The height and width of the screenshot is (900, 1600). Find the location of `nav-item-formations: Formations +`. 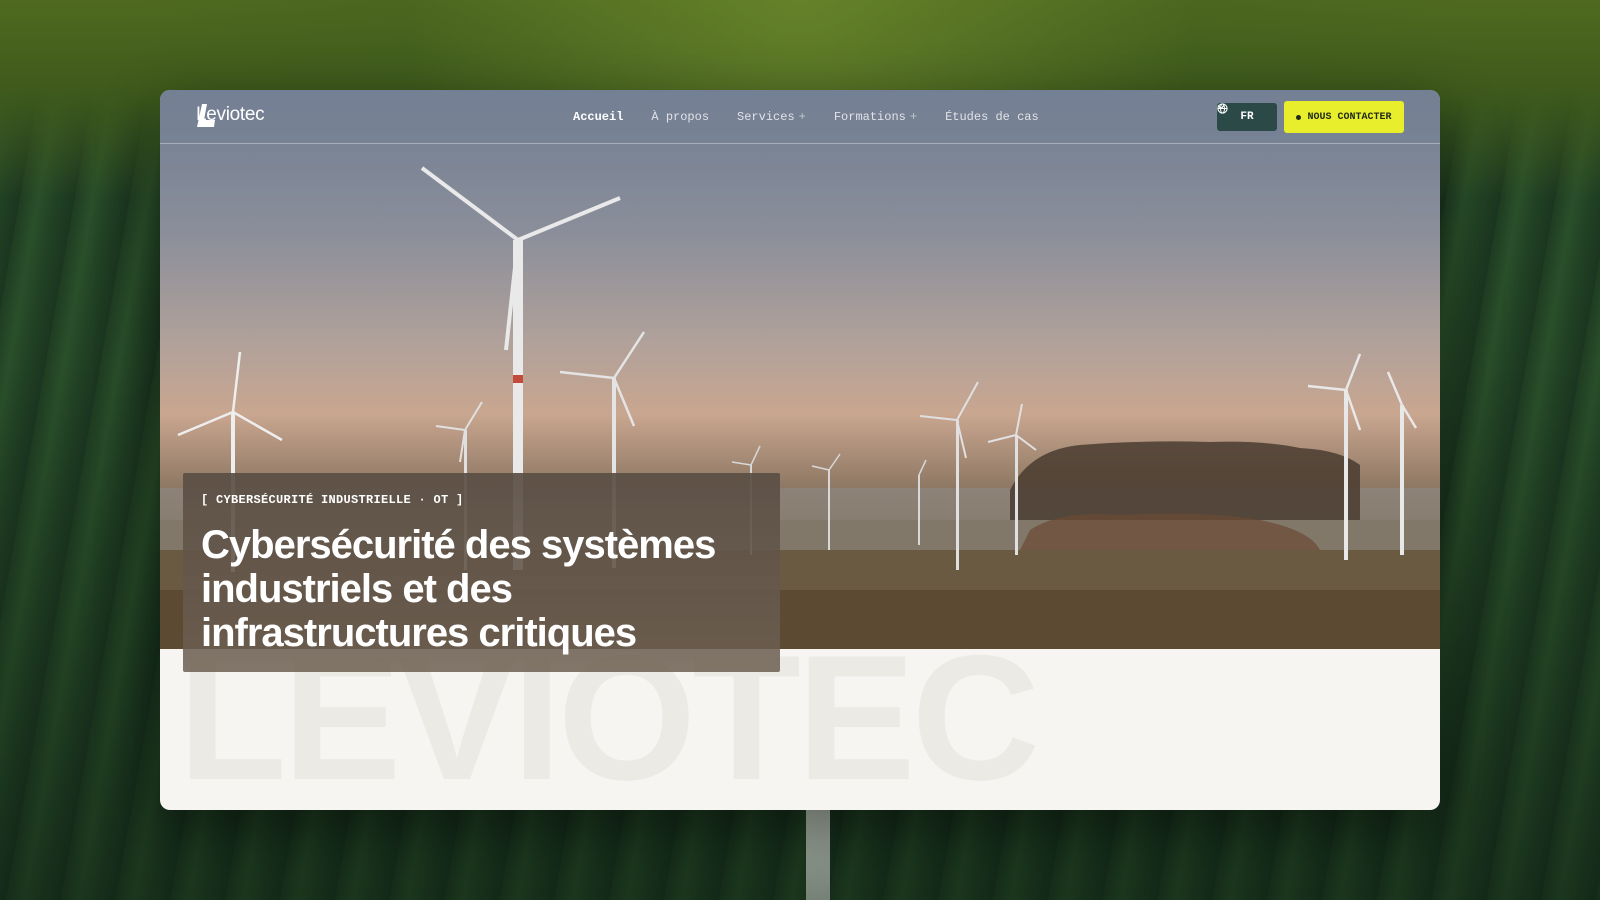

nav-item-formations: Formations + is located at coordinates (875, 117).